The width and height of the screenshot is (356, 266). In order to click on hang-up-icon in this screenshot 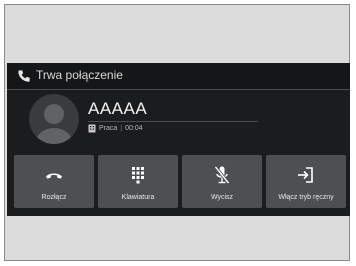, I will do `click(54, 176)`.